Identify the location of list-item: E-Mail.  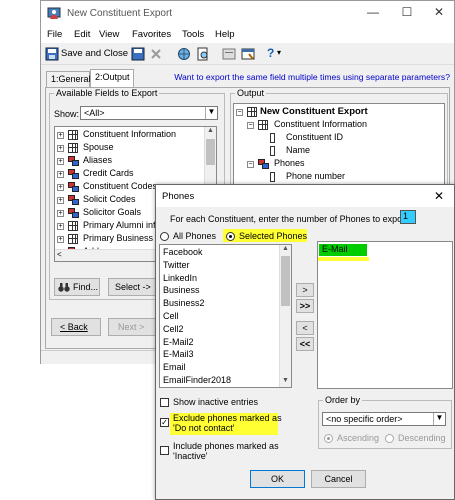
(335, 250).